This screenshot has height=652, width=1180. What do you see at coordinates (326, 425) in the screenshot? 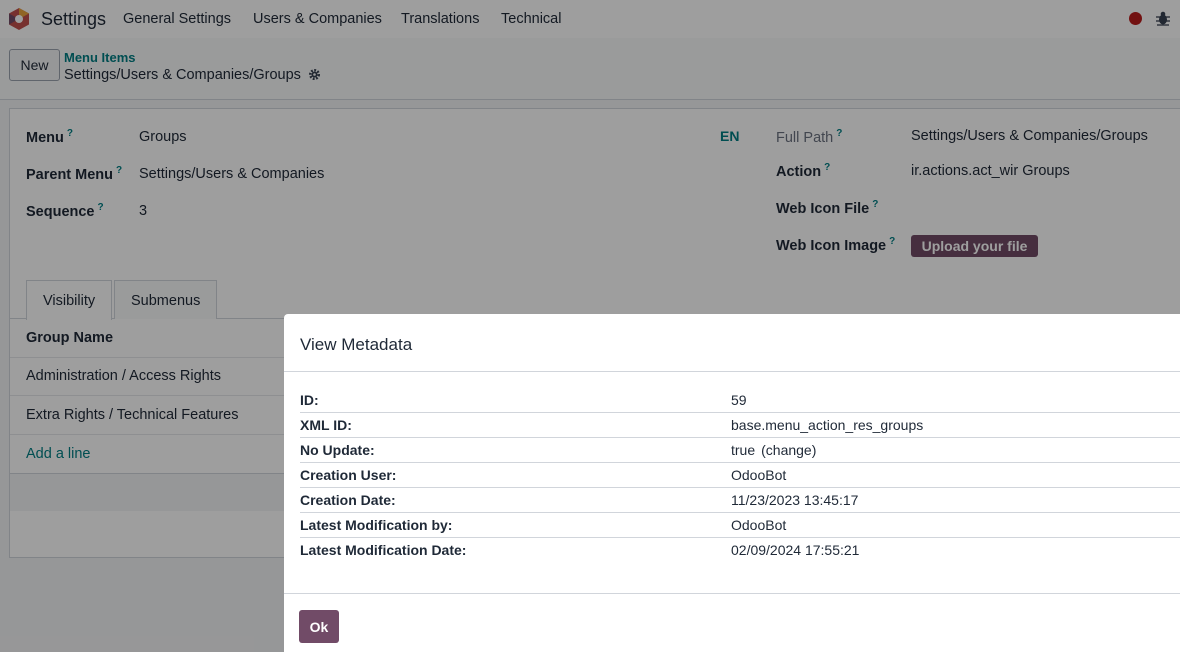
I see `metadata-key: XML ID:` at bounding box center [326, 425].